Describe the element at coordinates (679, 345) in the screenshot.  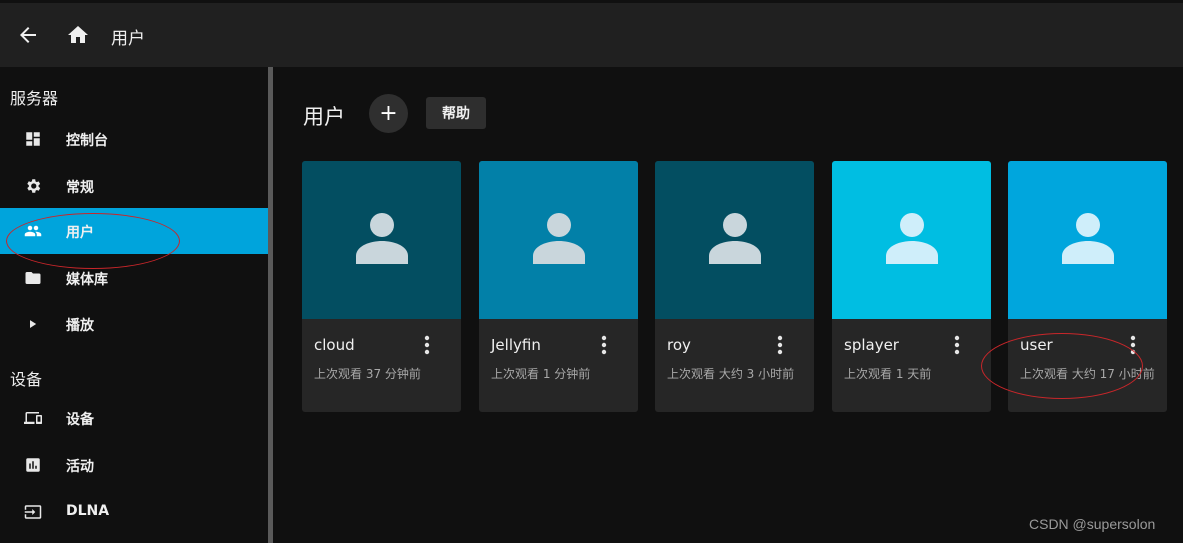
I see `user-name: roy` at that location.